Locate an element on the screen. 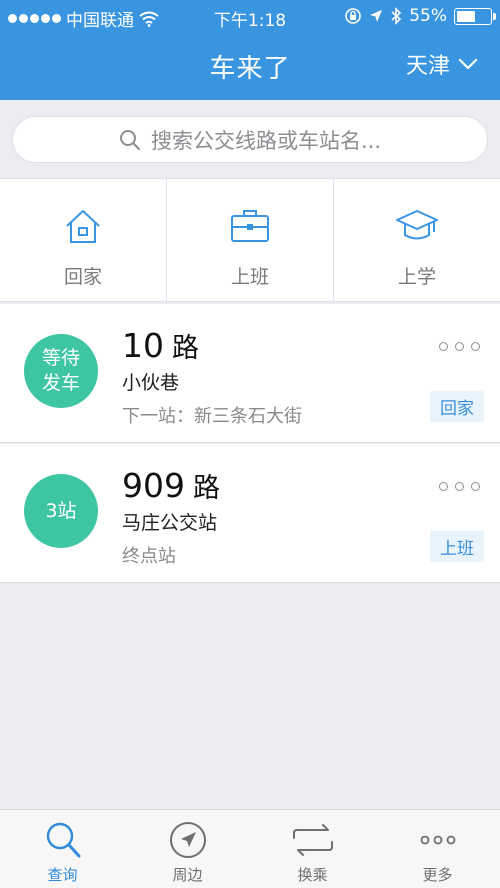 Image resolution: width=500 pixels, height=888 pixels. tab-search: 查询 is located at coordinates (62, 849).